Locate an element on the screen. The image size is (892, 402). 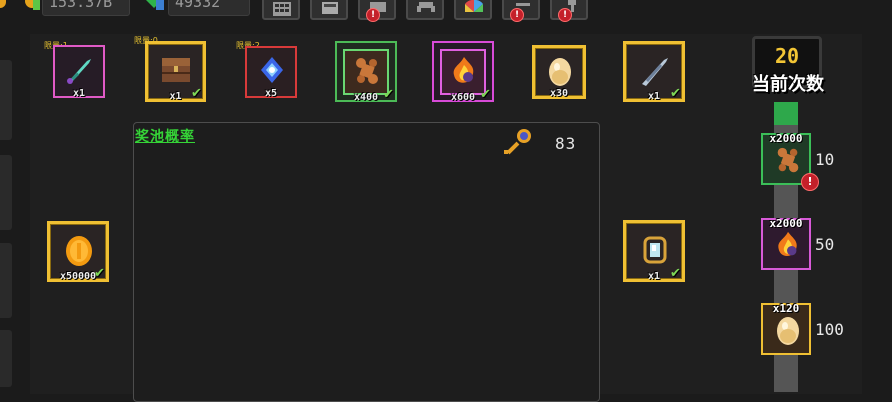
gem-amount: 49332 is located at coordinates (209, 8).